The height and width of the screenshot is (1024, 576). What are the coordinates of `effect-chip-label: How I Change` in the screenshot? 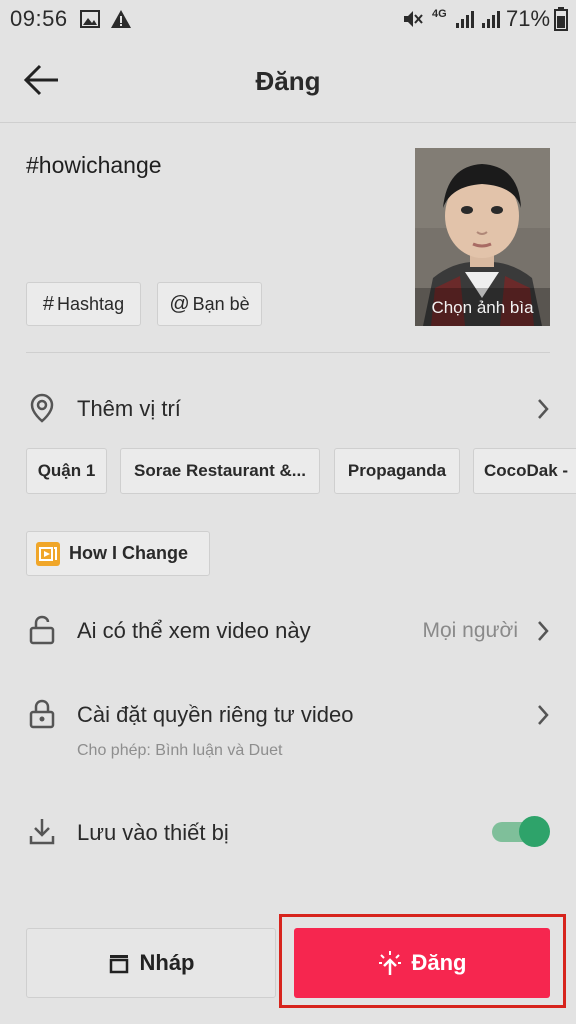 It's located at (129, 553).